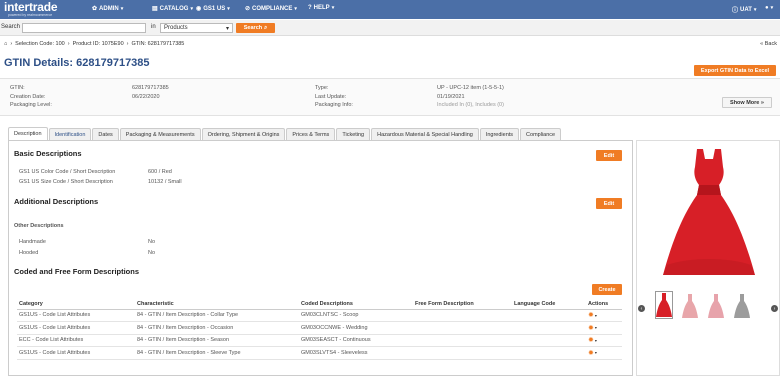  Describe the element at coordinates (334, 105) in the screenshot. I see `packaging-info-label: Packaging Info:` at that location.